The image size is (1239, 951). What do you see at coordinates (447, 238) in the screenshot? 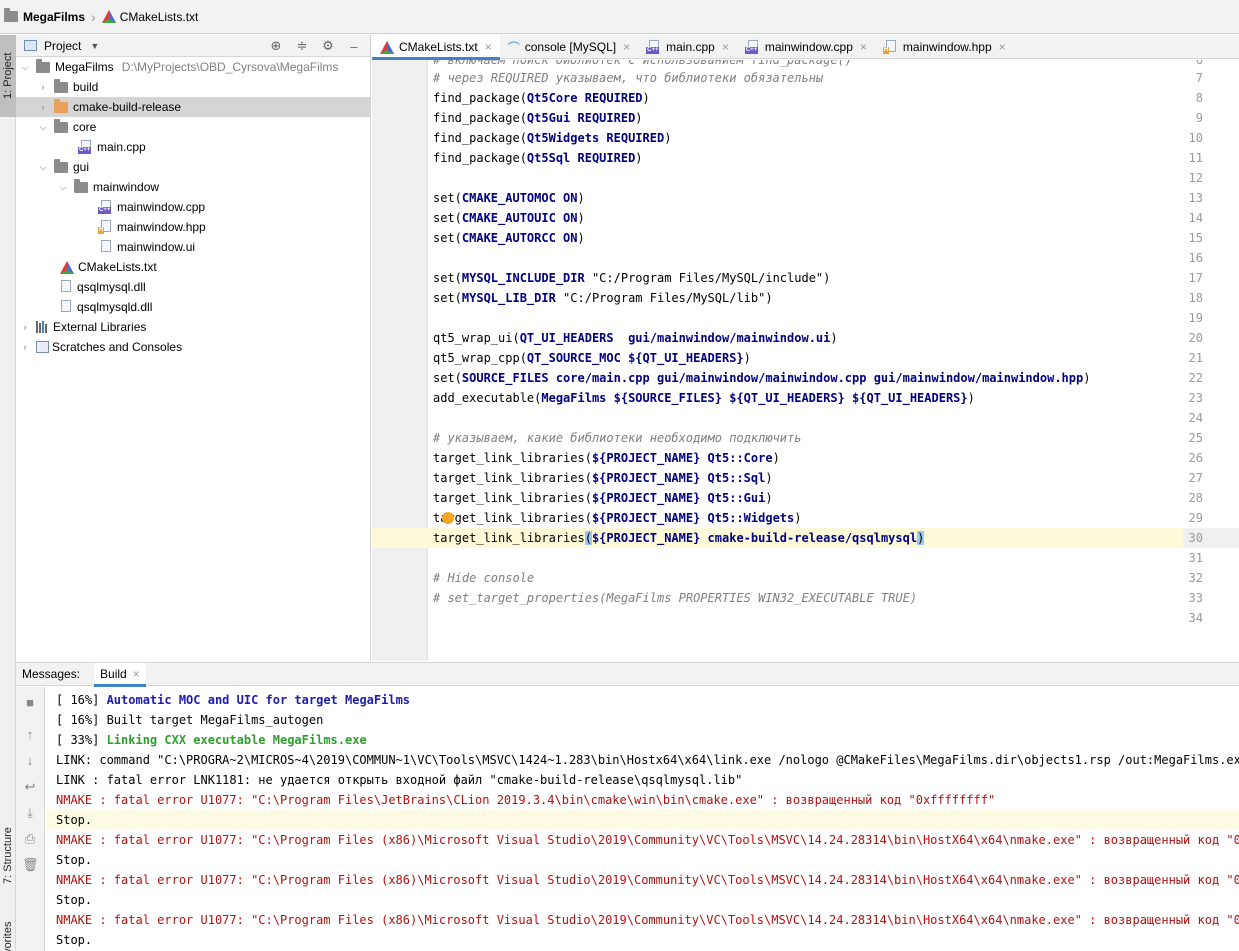
I see `code-function: set(` at bounding box center [447, 238].